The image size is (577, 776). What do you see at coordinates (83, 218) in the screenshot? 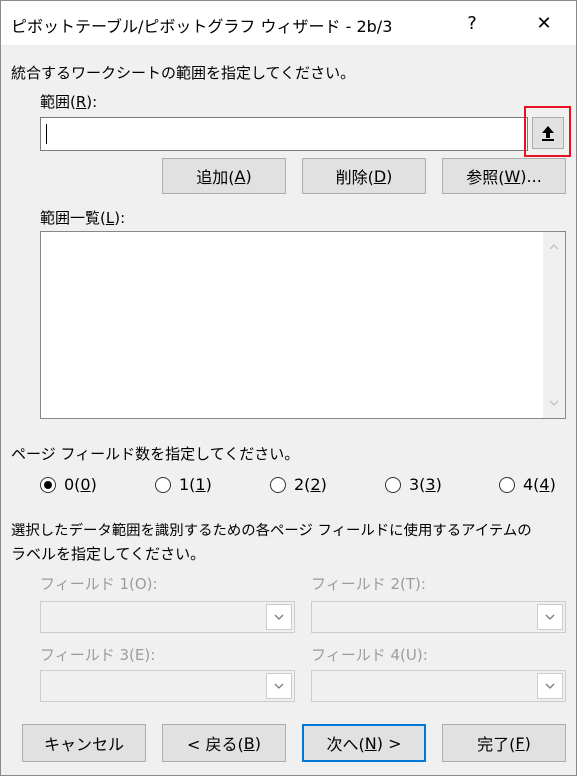
I see `range-list-label: 範囲一覧(L):` at bounding box center [83, 218].